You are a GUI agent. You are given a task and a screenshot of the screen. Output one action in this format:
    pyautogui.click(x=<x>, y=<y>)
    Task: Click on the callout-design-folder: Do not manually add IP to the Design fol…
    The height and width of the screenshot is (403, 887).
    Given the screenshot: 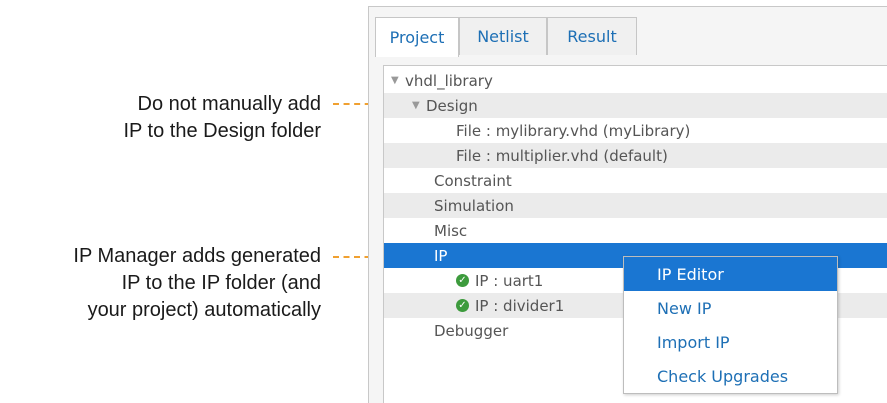 What is the action you would take?
    pyautogui.click(x=222, y=118)
    